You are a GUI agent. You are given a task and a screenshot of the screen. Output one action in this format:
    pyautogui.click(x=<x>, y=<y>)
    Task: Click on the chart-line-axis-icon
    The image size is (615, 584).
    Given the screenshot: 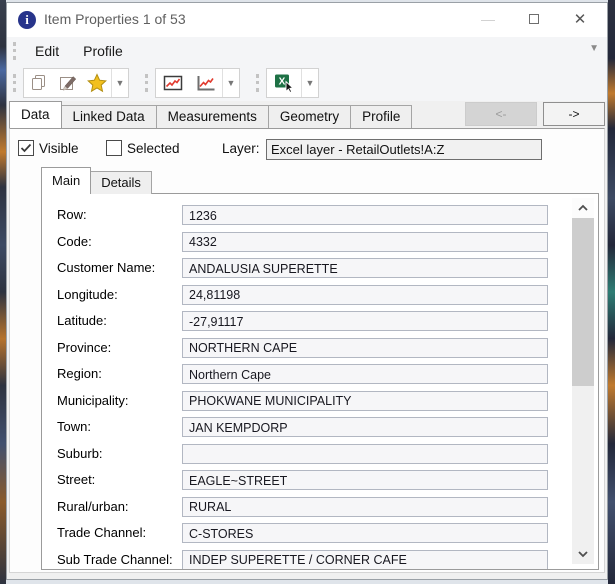 What is the action you would take?
    pyautogui.click(x=205, y=82)
    